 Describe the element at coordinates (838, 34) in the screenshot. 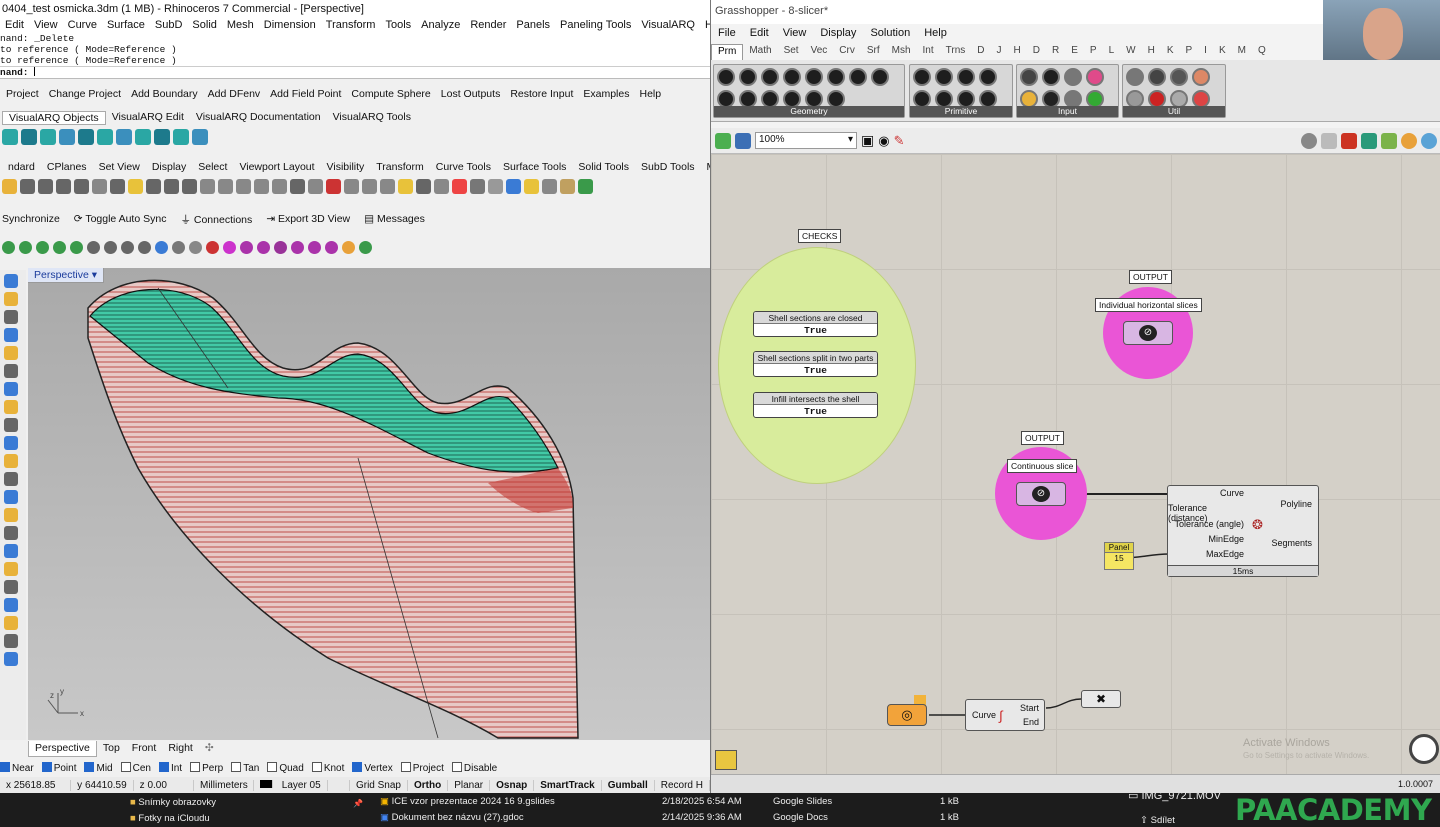

I see `gh-menu-display: Display` at that location.